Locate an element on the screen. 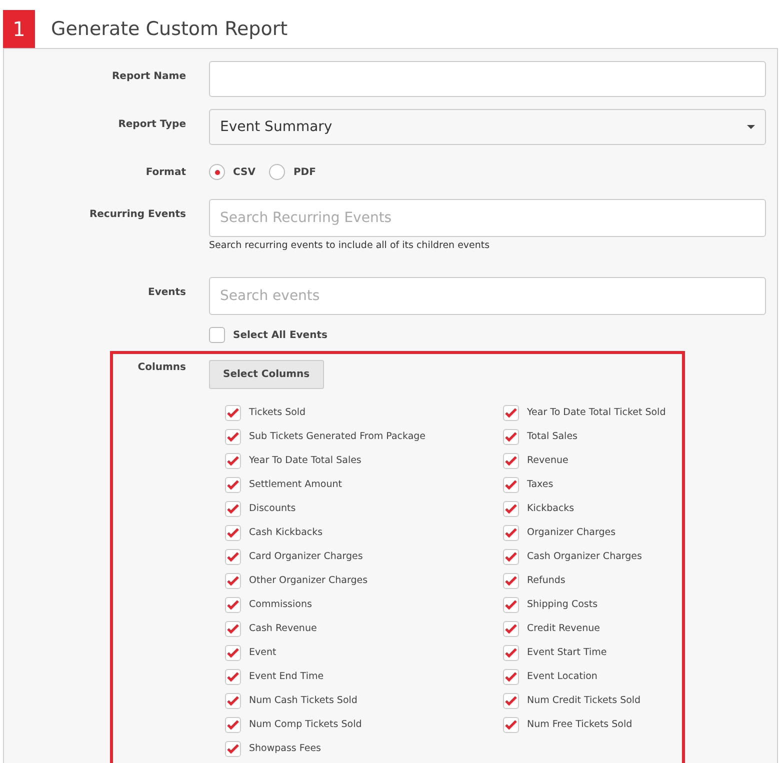 This screenshot has width=783, height=763. step-badge: 1 is located at coordinates (19, 29).